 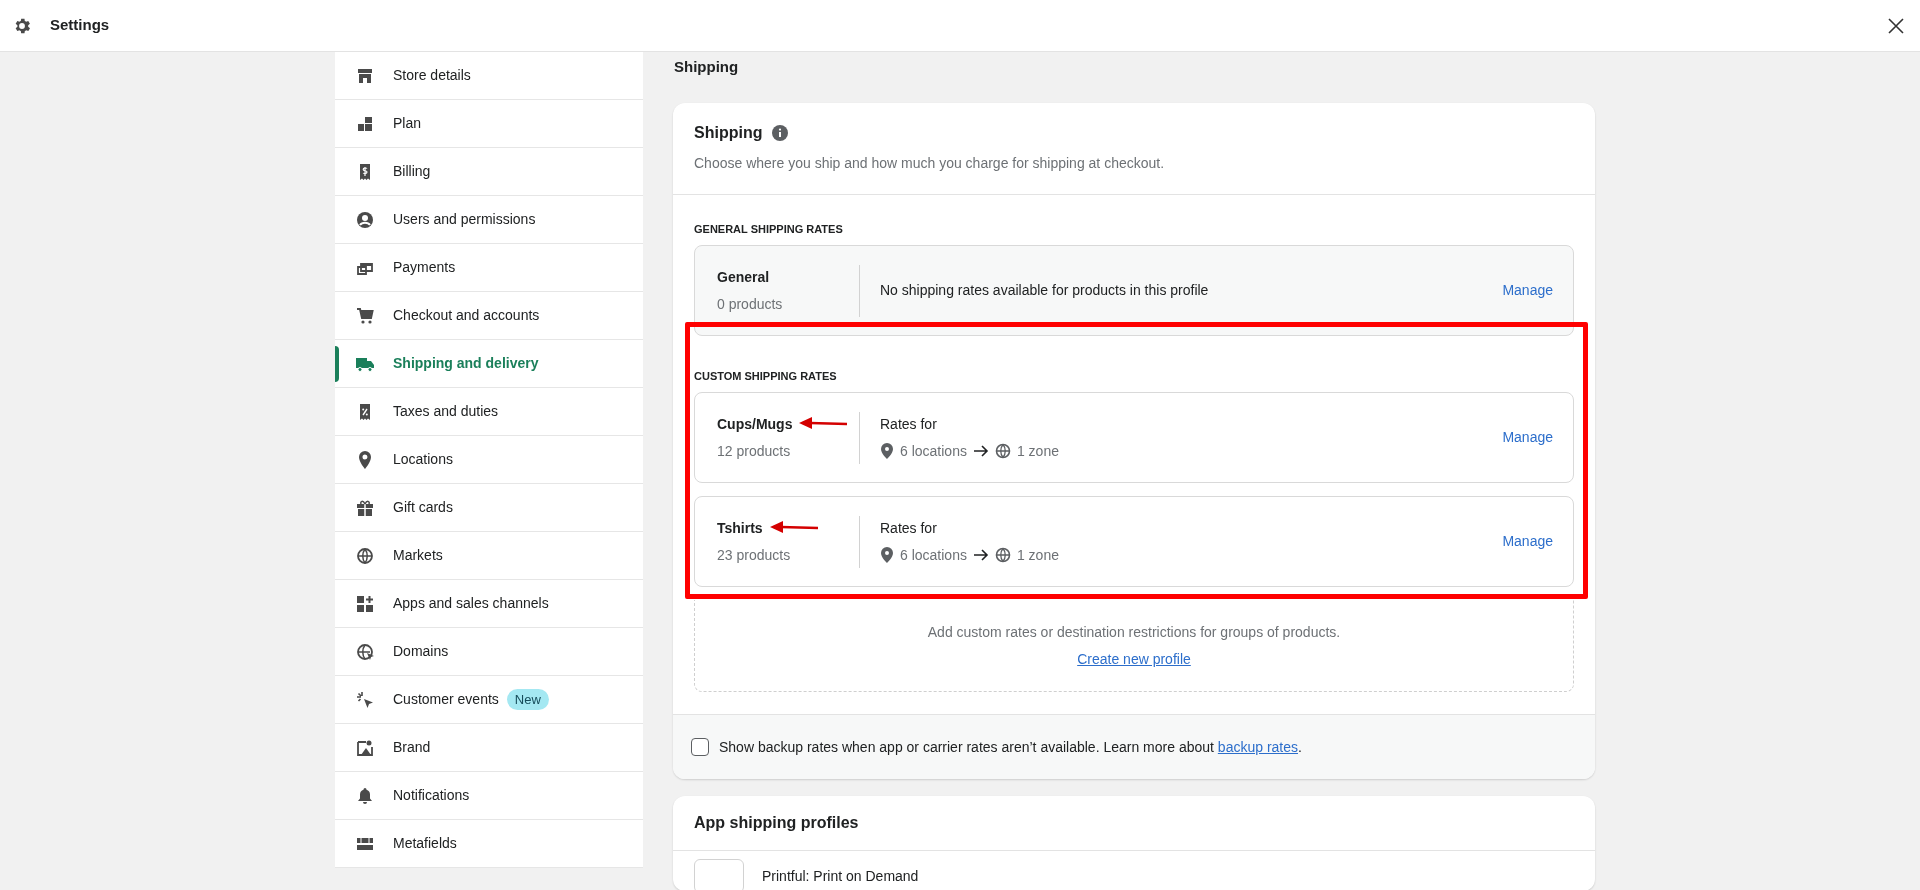 What do you see at coordinates (489, 508) in the screenshot?
I see `sidebar-item: Gift cards` at bounding box center [489, 508].